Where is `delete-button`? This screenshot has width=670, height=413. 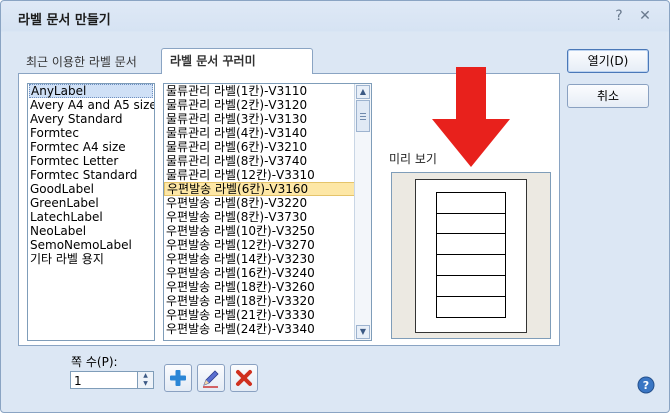
delete-button is located at coordinates (244, 378).